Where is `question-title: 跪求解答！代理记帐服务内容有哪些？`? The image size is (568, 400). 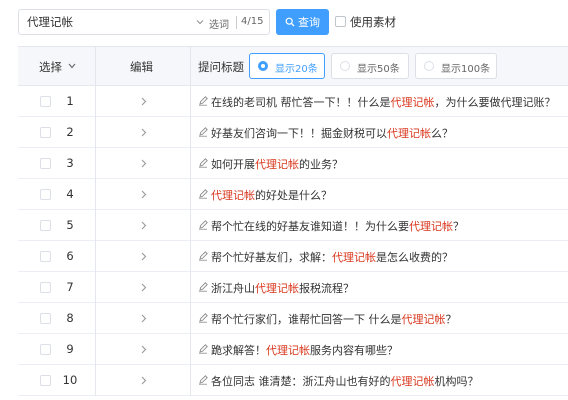 question-title: 跪求解答！代理记帐服务内容有哪些？ is located at coordinates (304, 350).